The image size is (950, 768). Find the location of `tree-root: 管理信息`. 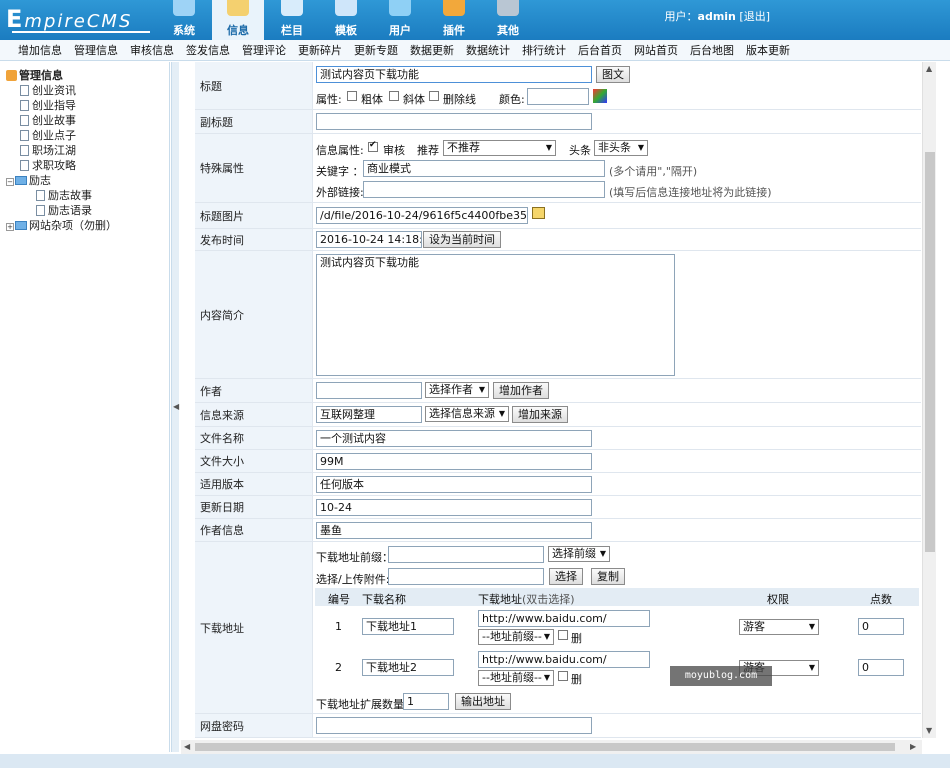

tree-root: 管理信息 is located at coordinates (87, 75).